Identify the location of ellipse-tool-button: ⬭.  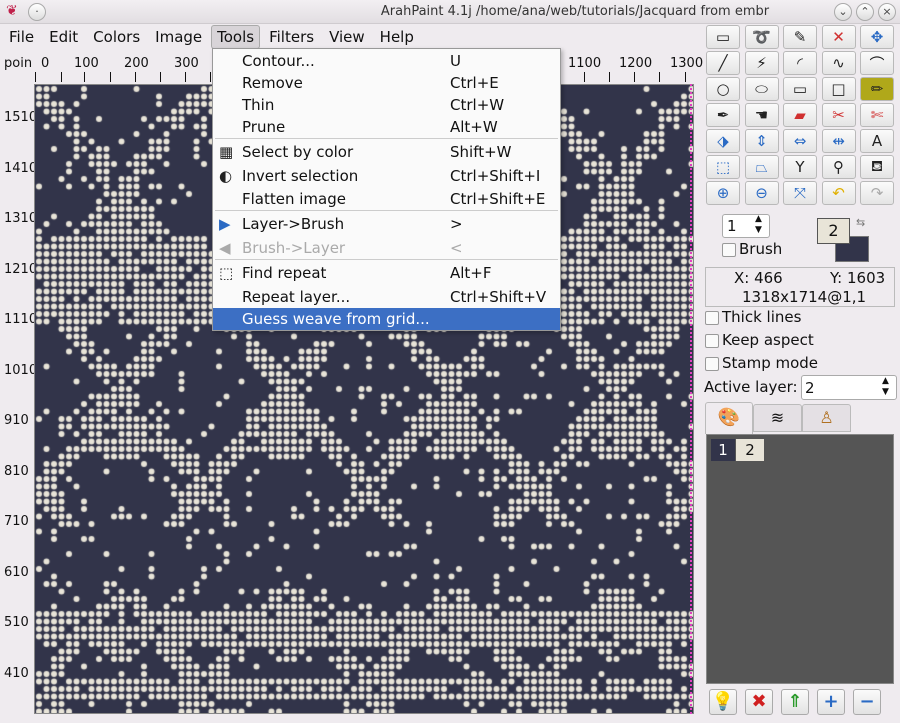
(761, 89).